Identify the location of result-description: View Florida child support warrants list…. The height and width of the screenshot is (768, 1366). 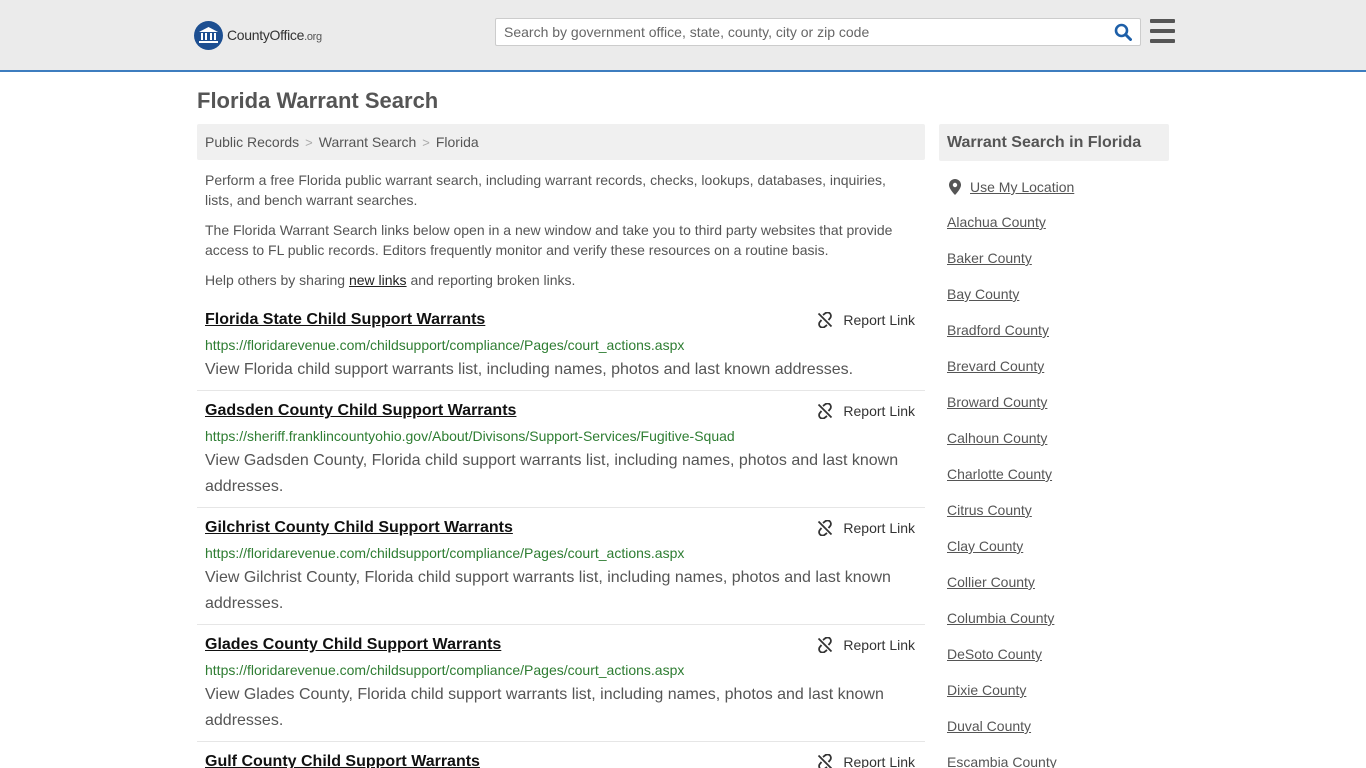
(529, 369).